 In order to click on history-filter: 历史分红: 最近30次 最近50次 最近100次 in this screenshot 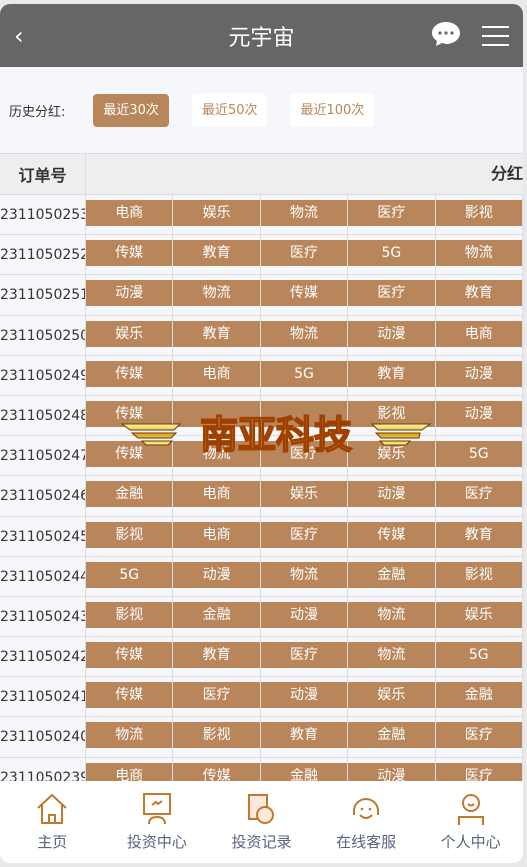, I will do `click(261, 110)`.